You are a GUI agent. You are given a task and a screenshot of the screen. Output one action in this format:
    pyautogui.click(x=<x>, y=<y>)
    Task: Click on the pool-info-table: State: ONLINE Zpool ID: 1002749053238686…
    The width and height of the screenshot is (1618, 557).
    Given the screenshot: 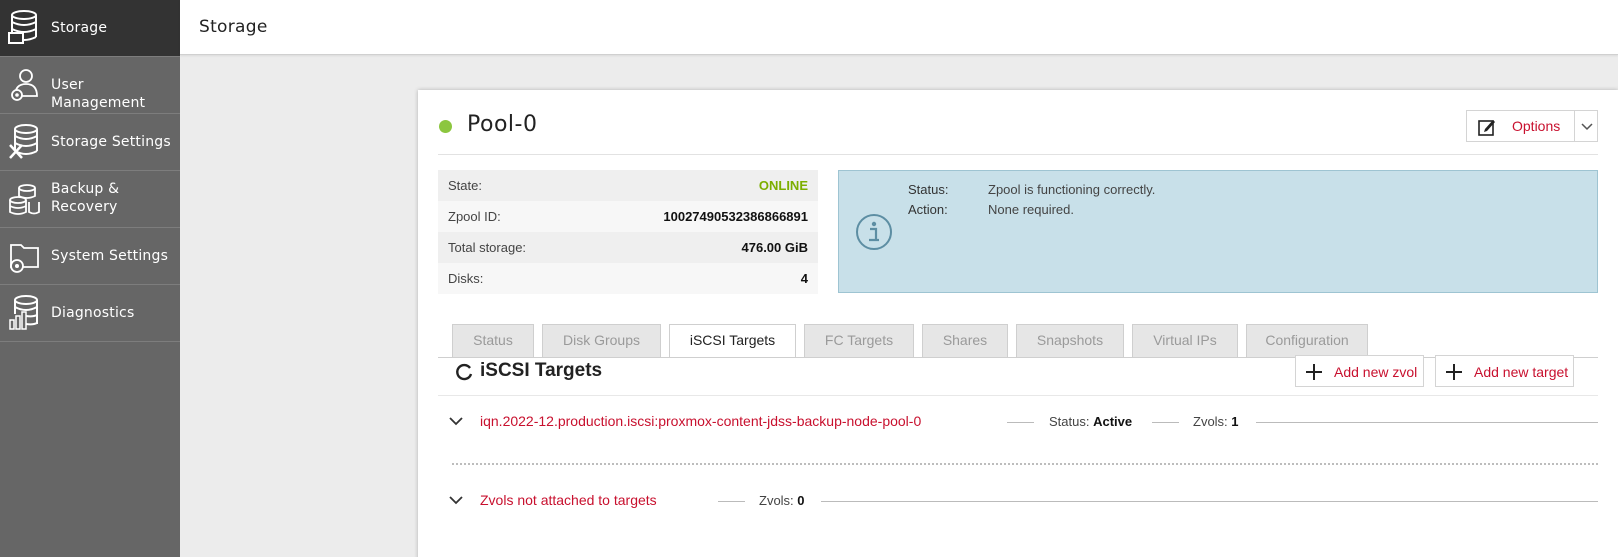 What is the action you would take?
    pyautogui.click(x=628, y=232)
    